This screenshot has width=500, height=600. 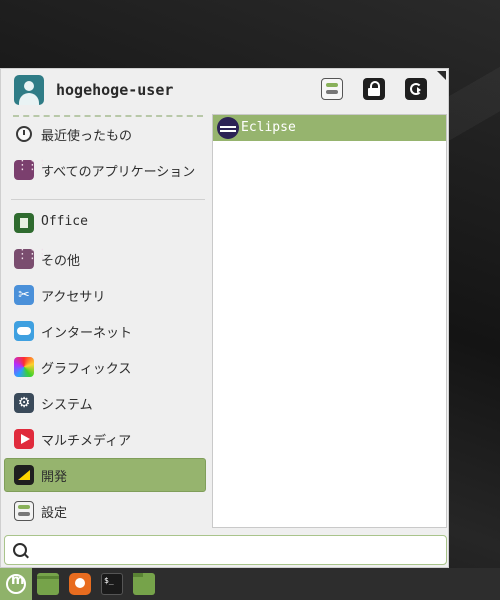 What do you see at coordinates (64, 221) in the screenshot?
I see `sidebar-item-label: Office` at bounding box center [64, 221].